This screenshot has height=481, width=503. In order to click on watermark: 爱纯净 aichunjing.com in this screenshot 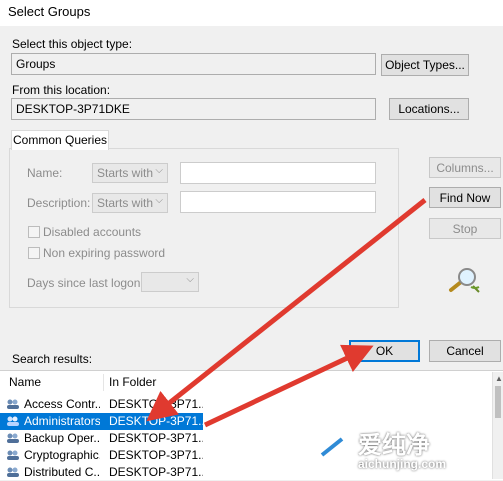, I will do `click(407, 452)`.